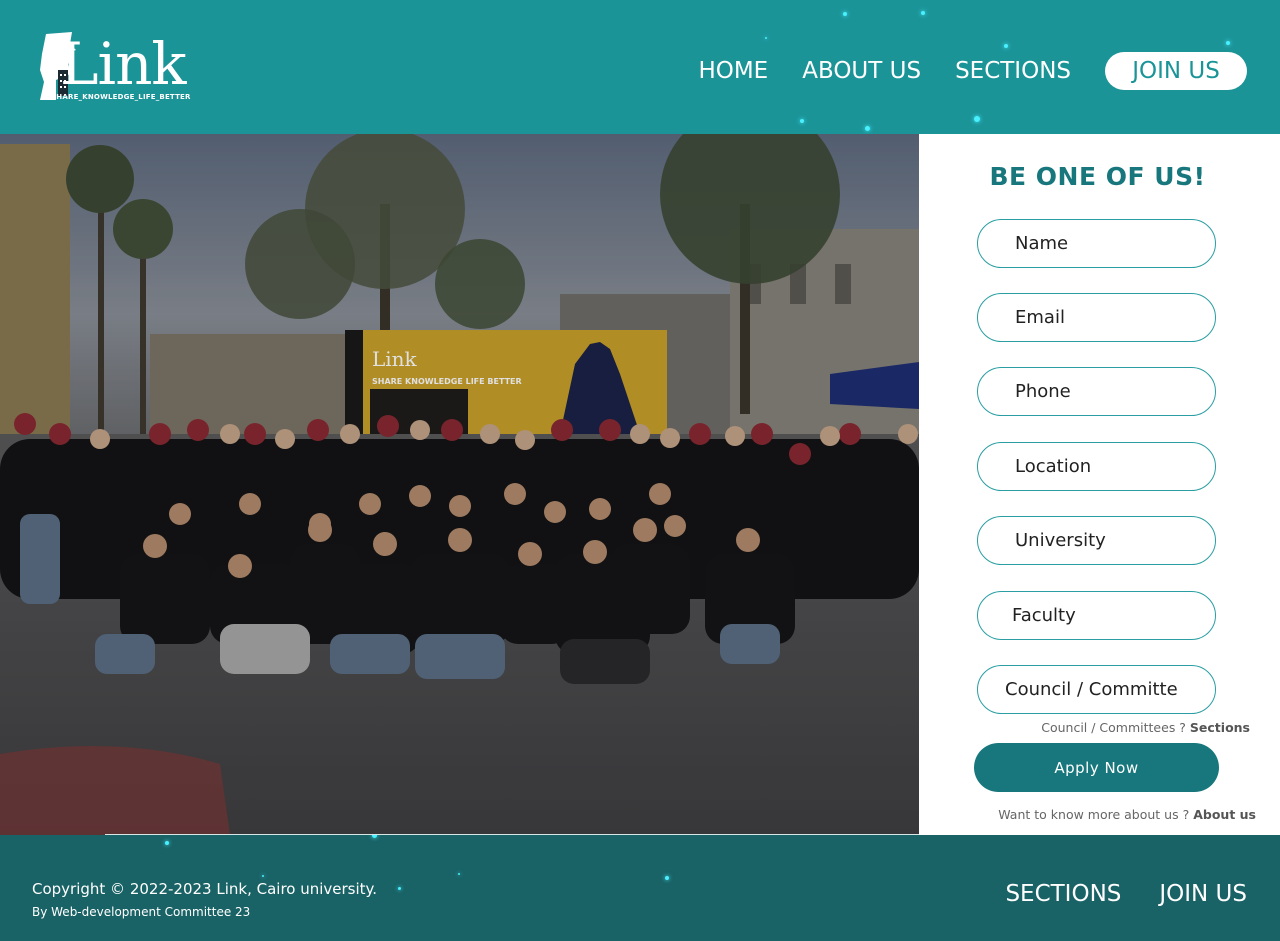 Image resolution: width=1280 pixels, height=941 pixels. I want to click on logo-tagline: #SHARE_KNOWLEDGE_LIFE_BETTER, so click(118, 97).